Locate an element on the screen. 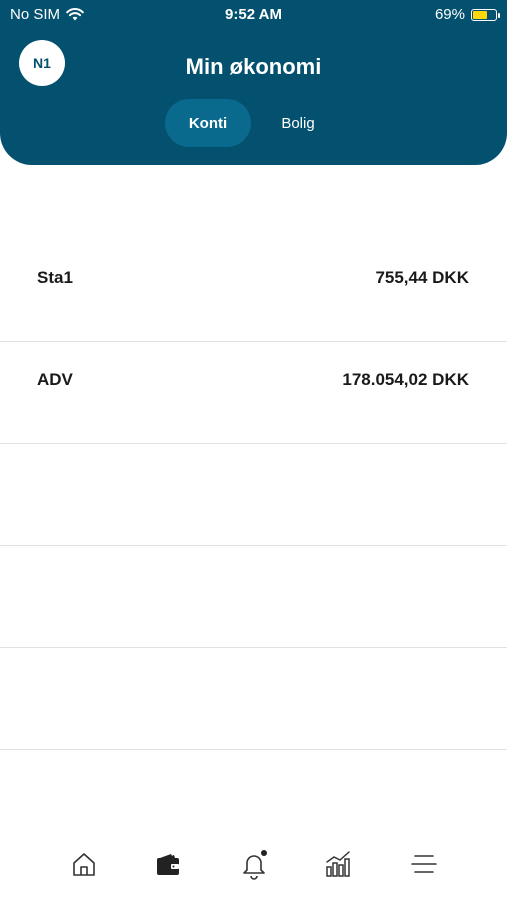 The width and height of the screenshot is (507, 900). page-title: Min økonomi is located at coordinates (253, 66).